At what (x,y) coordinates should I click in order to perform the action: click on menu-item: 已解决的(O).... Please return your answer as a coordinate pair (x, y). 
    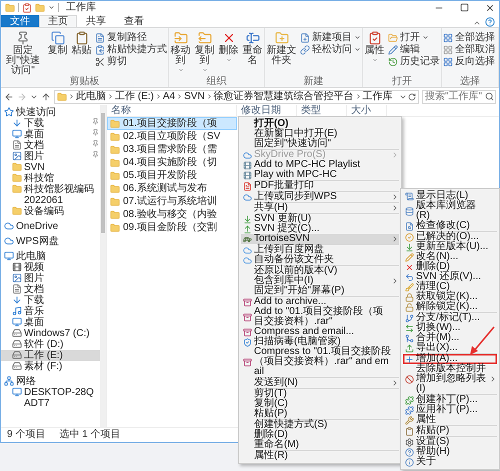
    Looking at the image, I should click on (450, 237).